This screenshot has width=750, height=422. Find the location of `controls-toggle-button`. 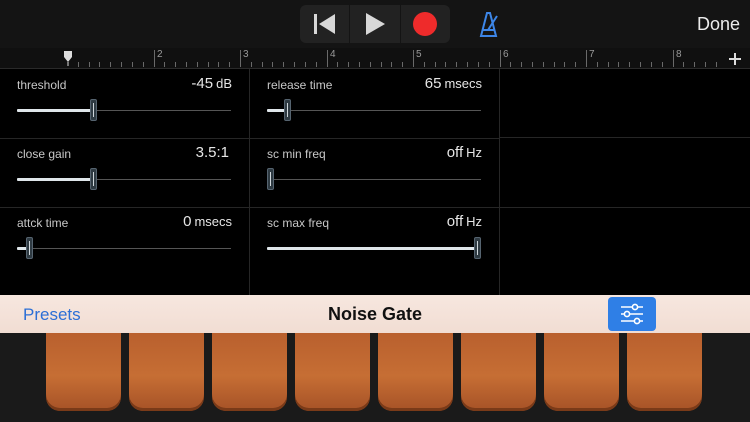

controls-toggle-button is located at coordinates (632, 314).